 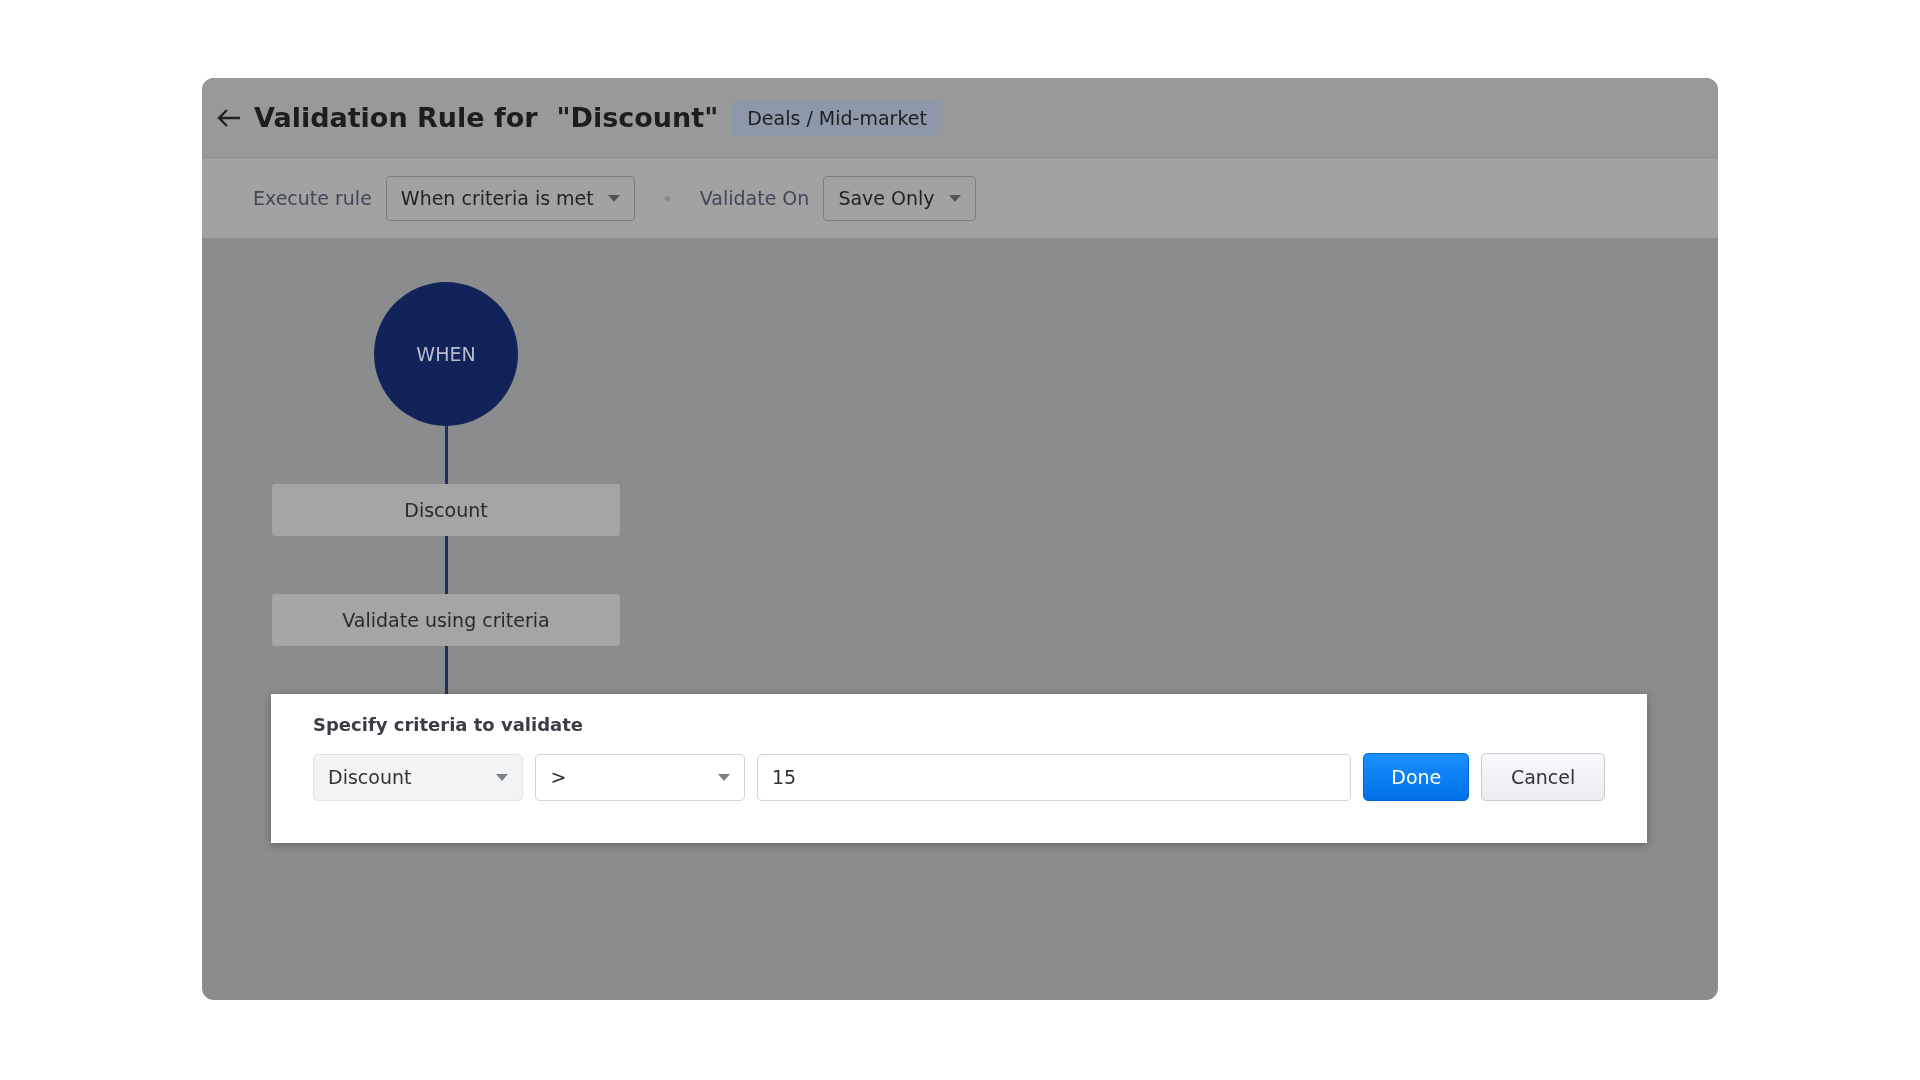 I want to click on page-title: Validation Rule for "Discount", so click(x=486, y=117).